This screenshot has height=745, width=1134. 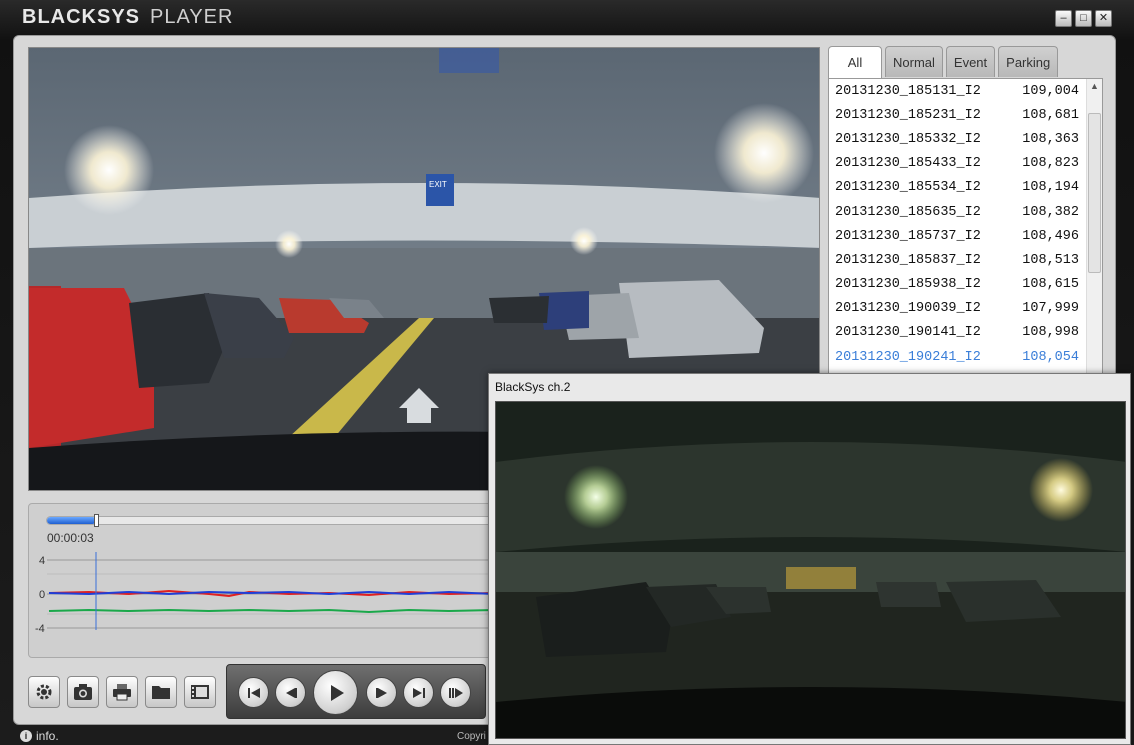 I want to click on info-icon: i, so click(x=26, y=736).